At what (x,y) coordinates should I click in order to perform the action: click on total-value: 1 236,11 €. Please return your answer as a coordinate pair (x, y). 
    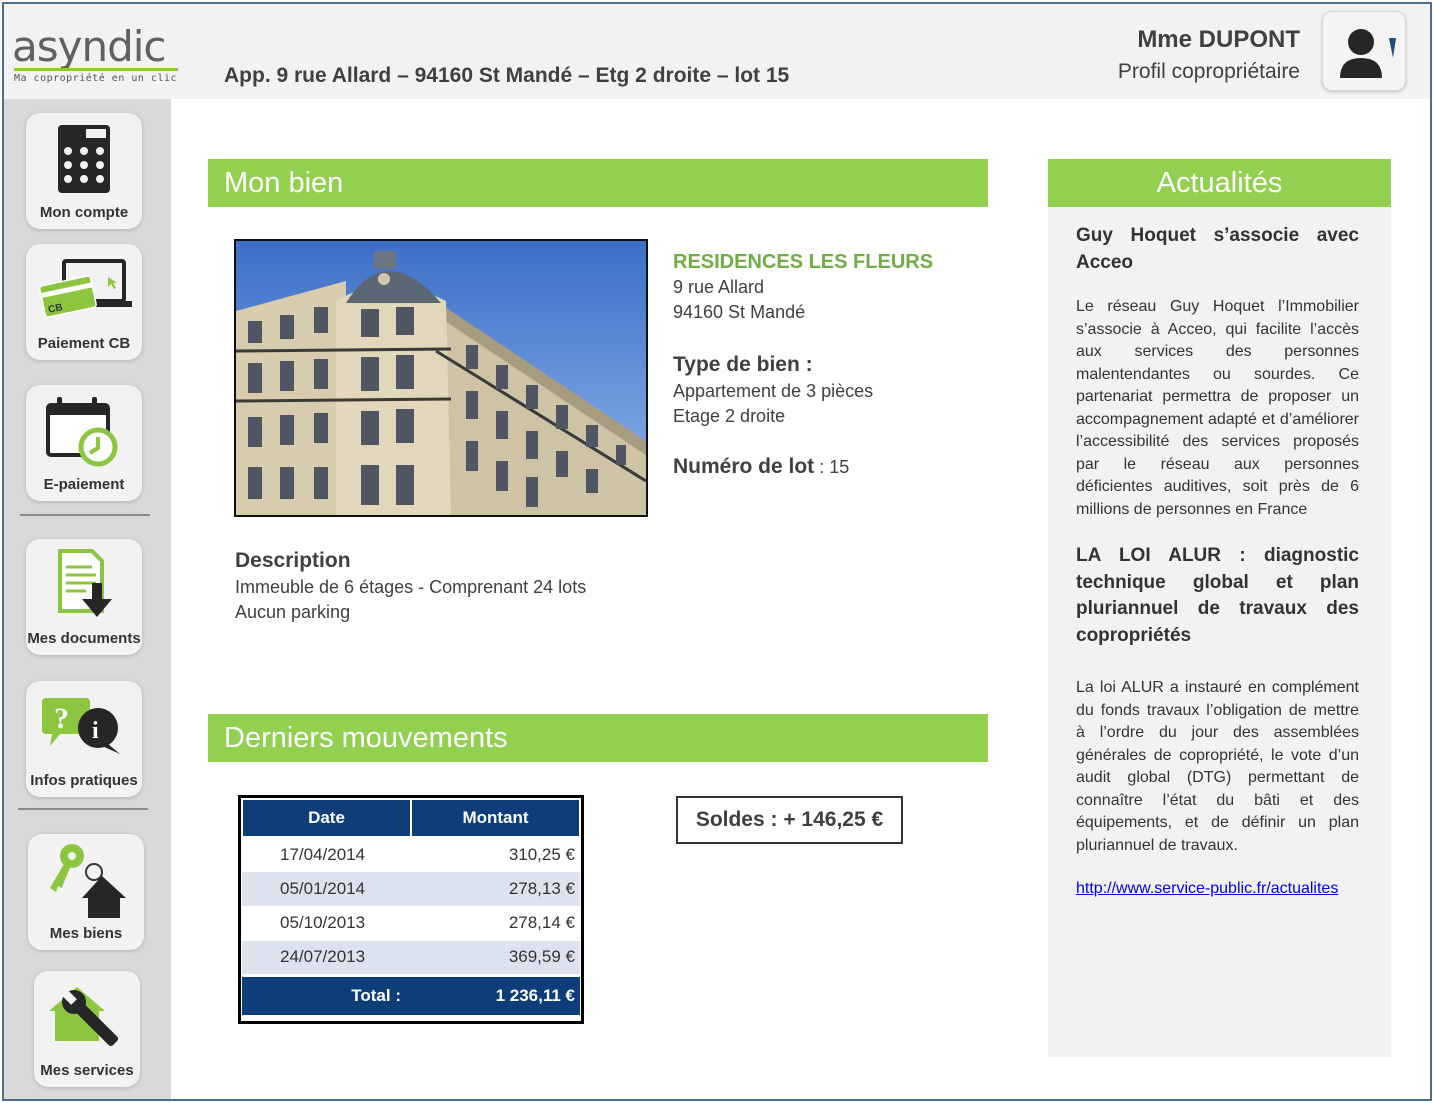
    Looking at the image, I should click on (495, 994).